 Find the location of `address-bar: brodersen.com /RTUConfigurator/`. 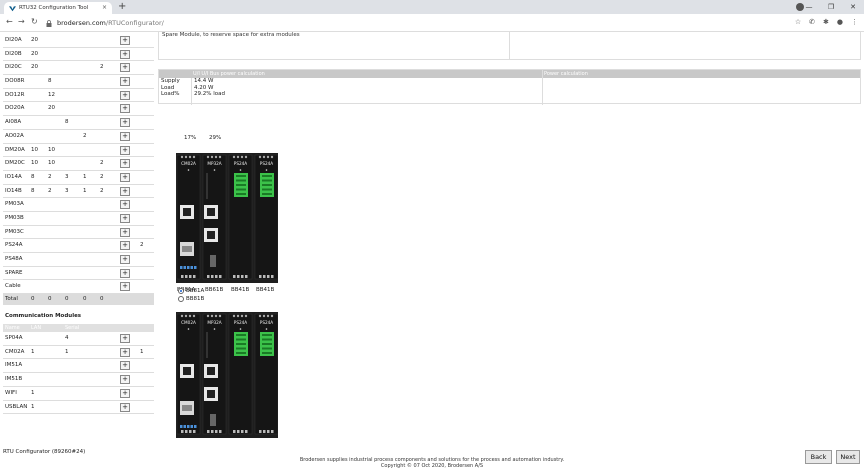

address-bar: brodersen.com /RTUConfigurator/ is located at coordinates (416, 23).